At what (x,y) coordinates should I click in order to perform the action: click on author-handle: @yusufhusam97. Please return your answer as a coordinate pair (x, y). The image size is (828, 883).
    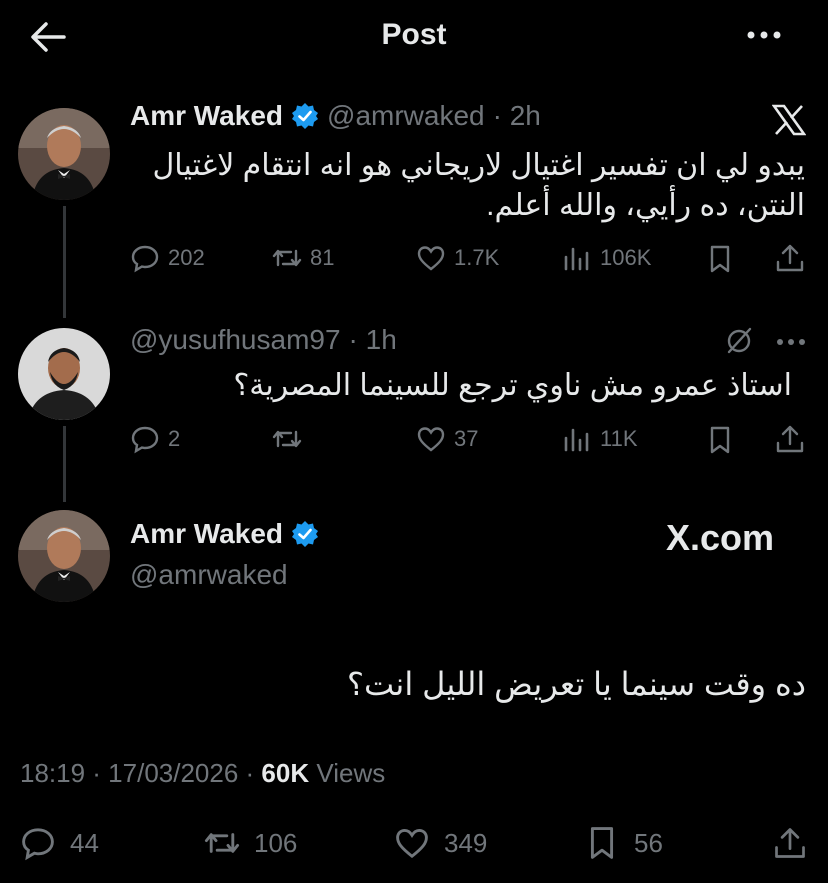
    Looking at the image, I should click on (235, 340).